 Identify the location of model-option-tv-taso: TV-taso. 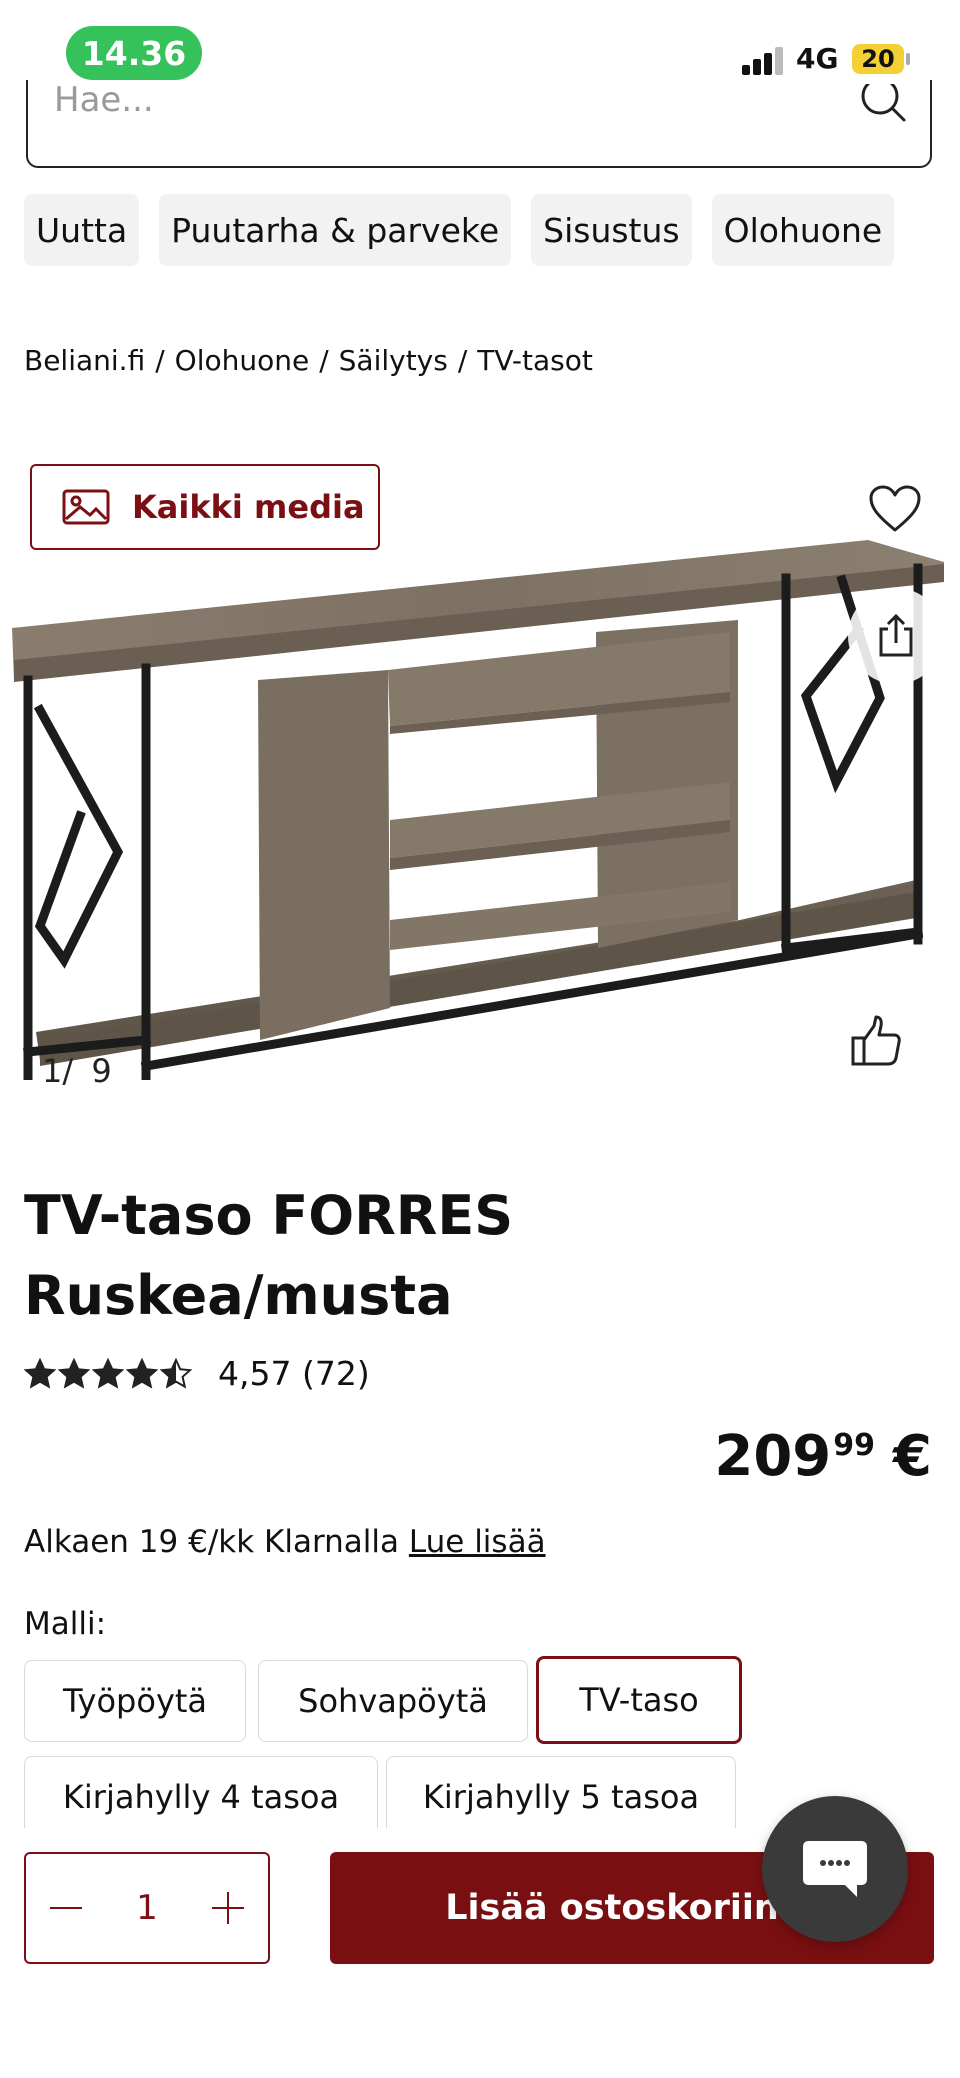
(639, 1700).